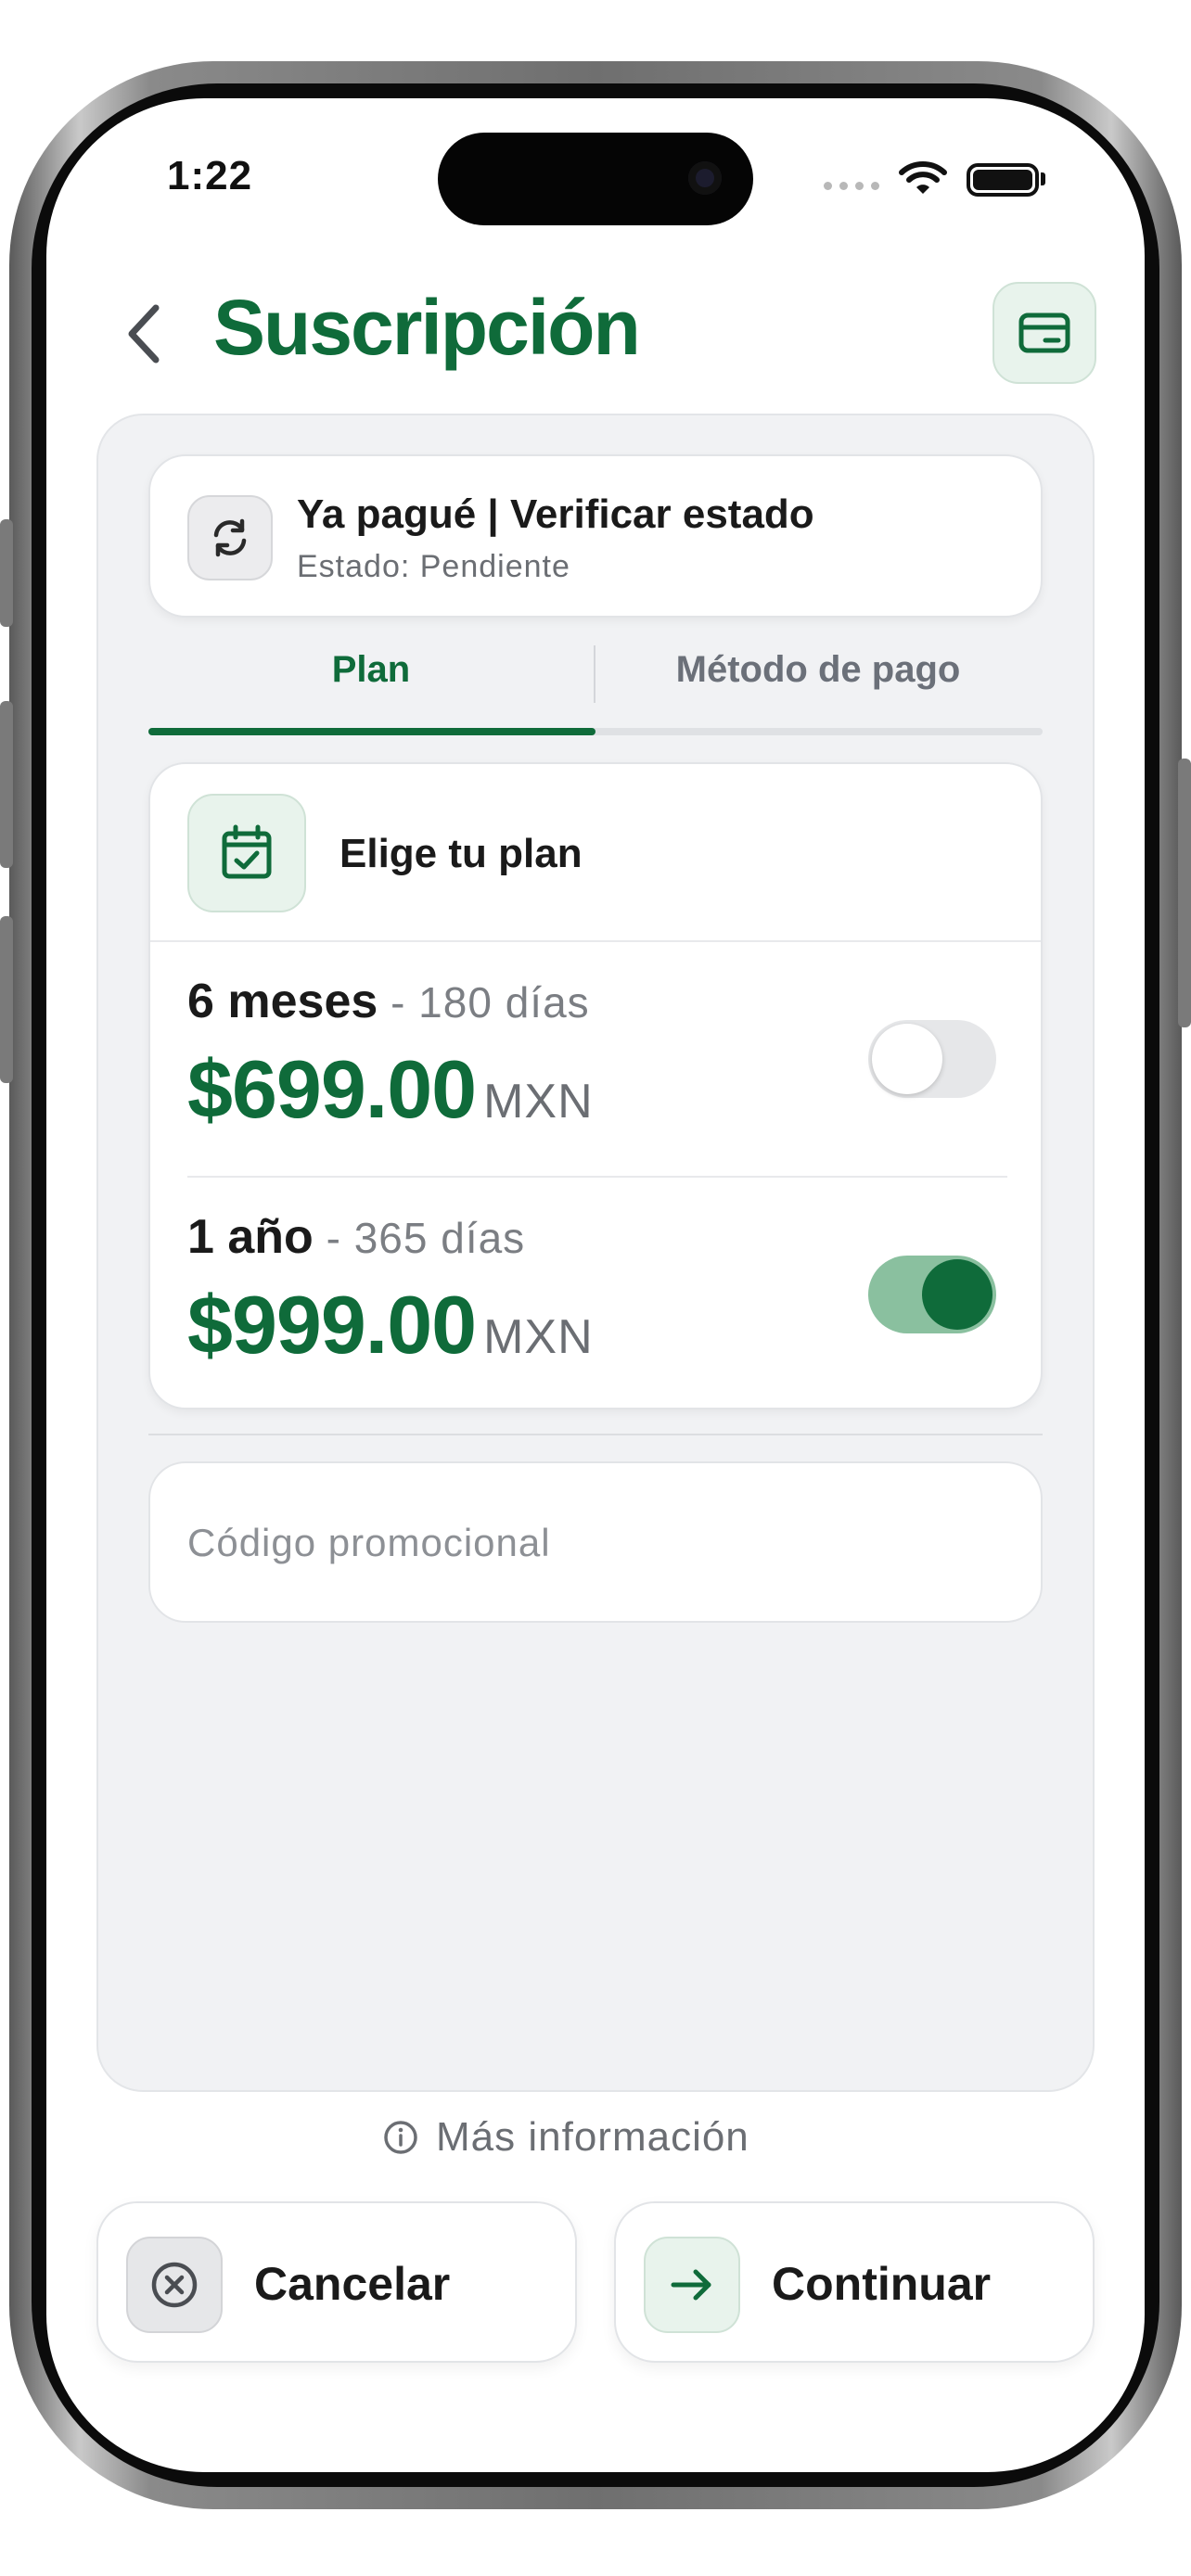  I want to click on plan-price-value: $699.00, so click(332, 1089).